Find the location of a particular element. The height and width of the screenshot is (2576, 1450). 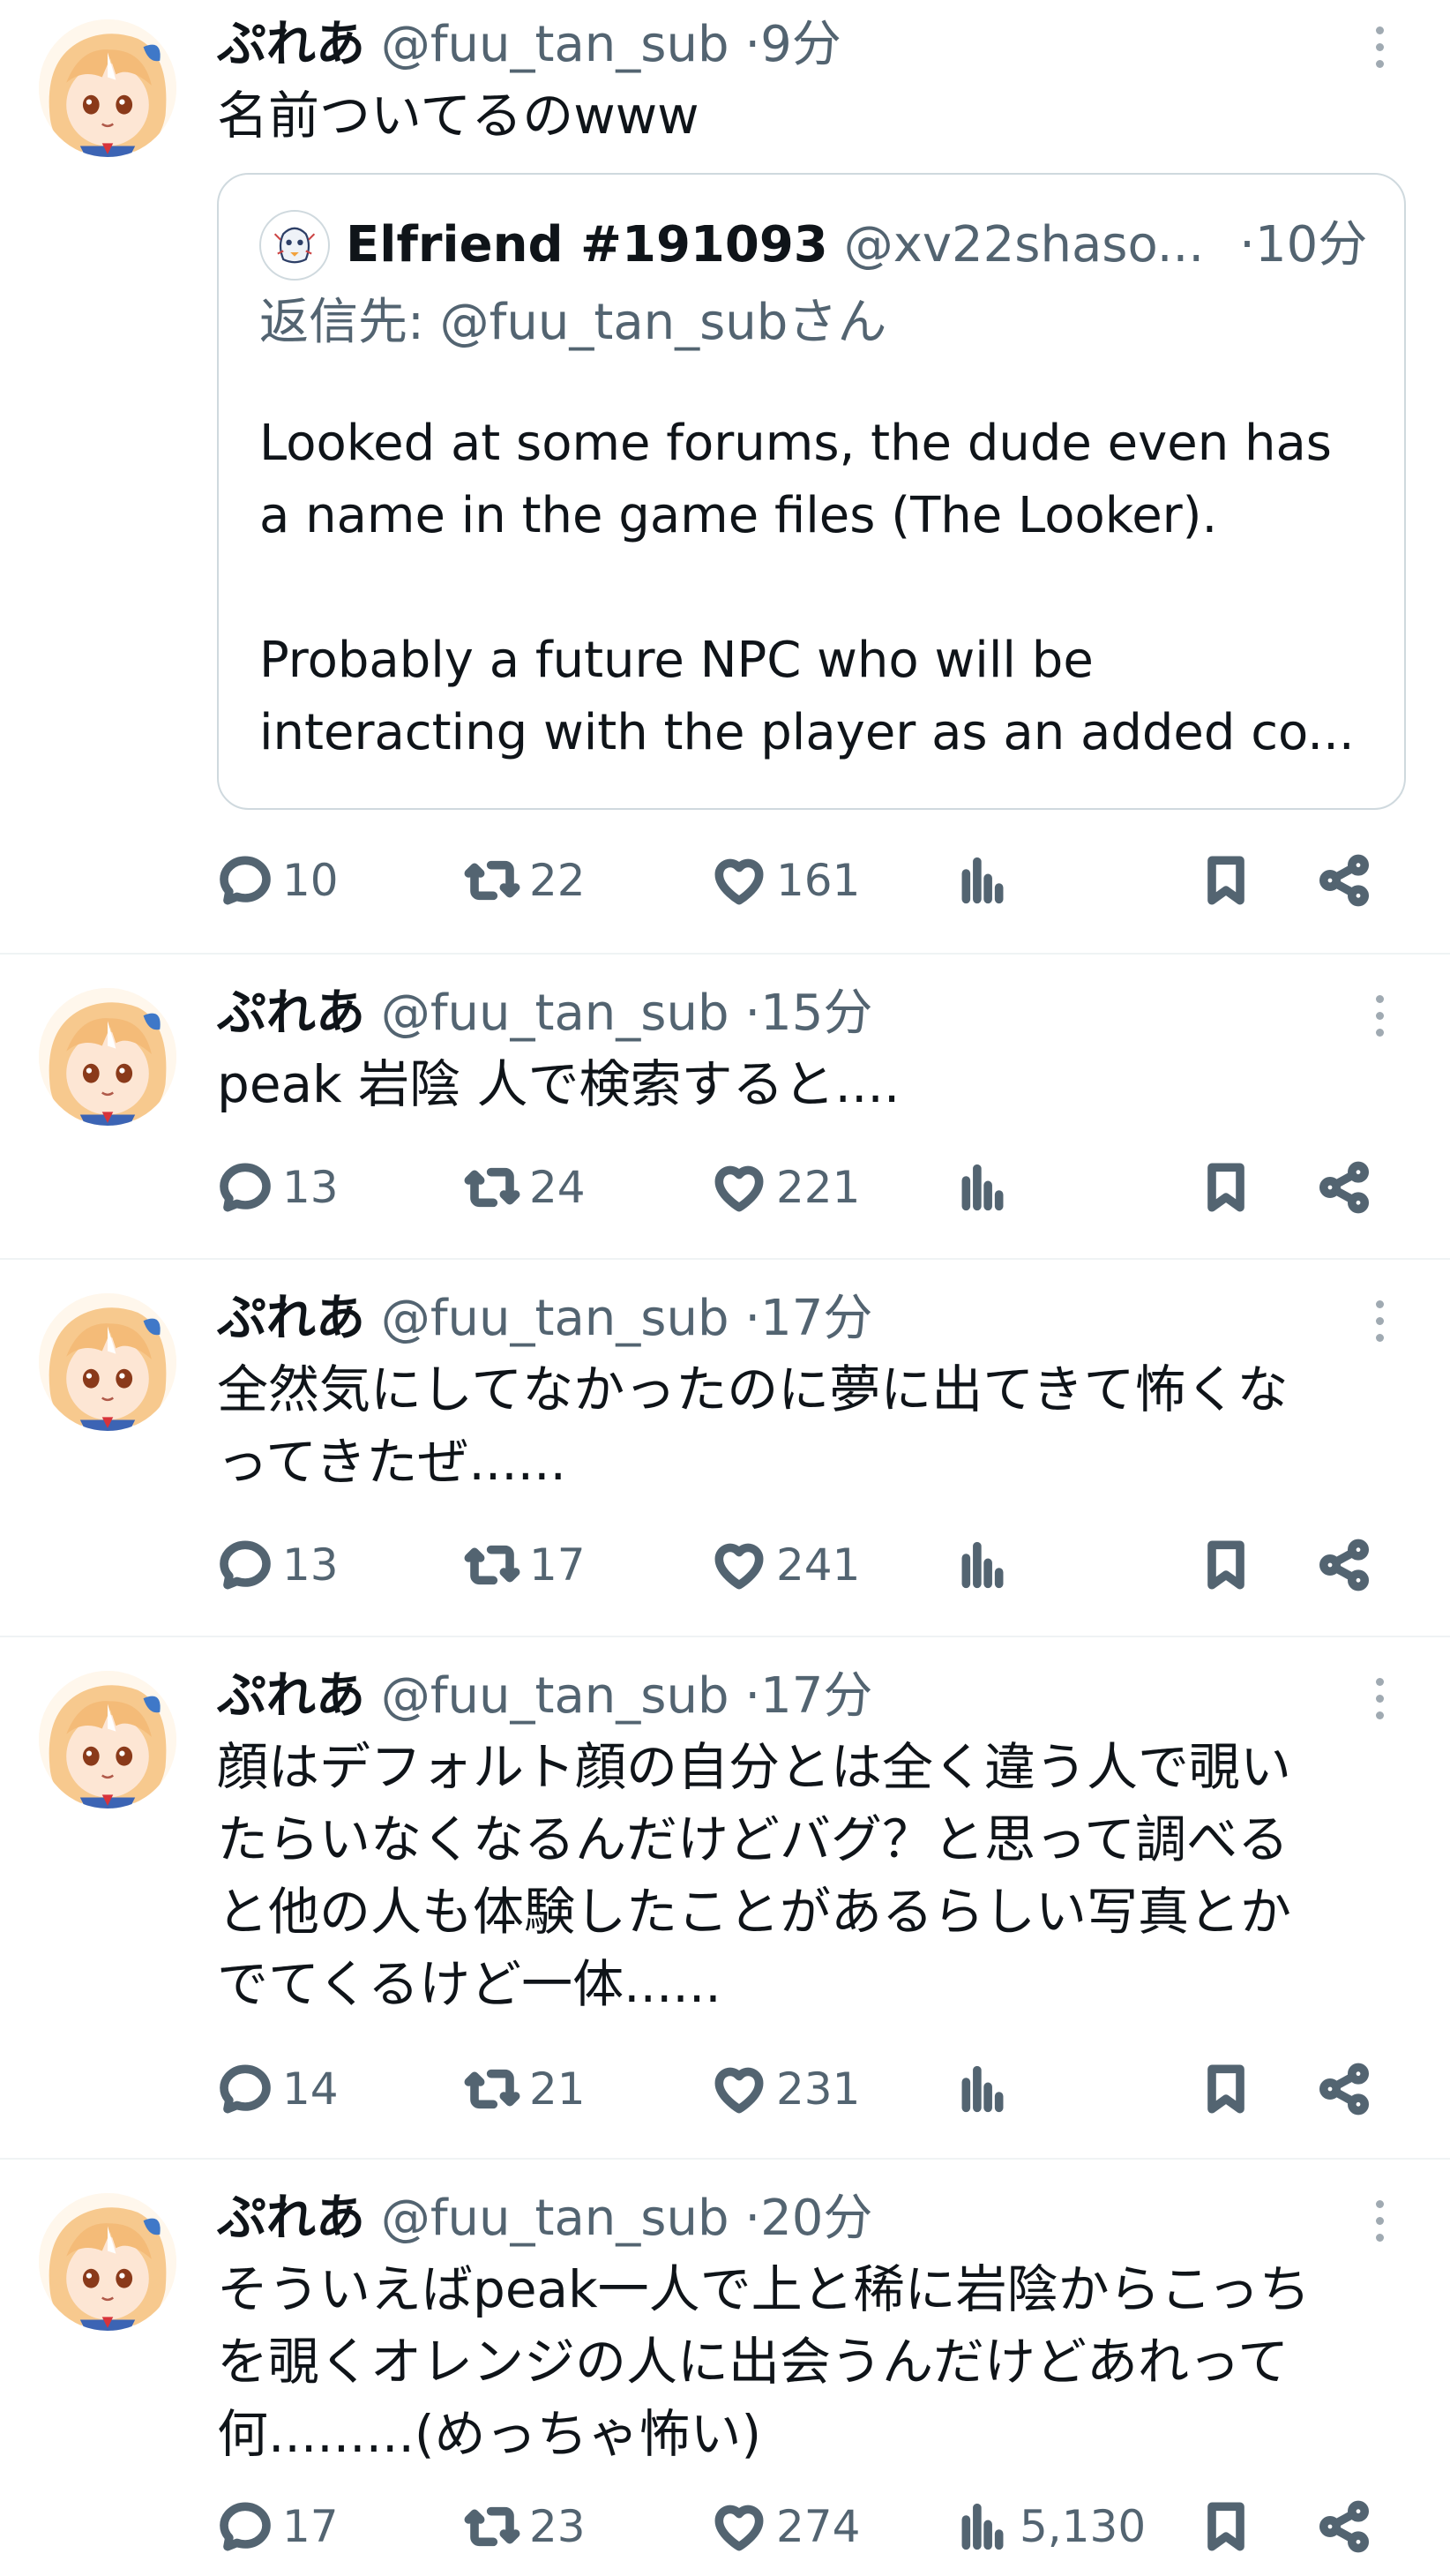

share-nodes-icon is located at coordinates (1344, 1565).